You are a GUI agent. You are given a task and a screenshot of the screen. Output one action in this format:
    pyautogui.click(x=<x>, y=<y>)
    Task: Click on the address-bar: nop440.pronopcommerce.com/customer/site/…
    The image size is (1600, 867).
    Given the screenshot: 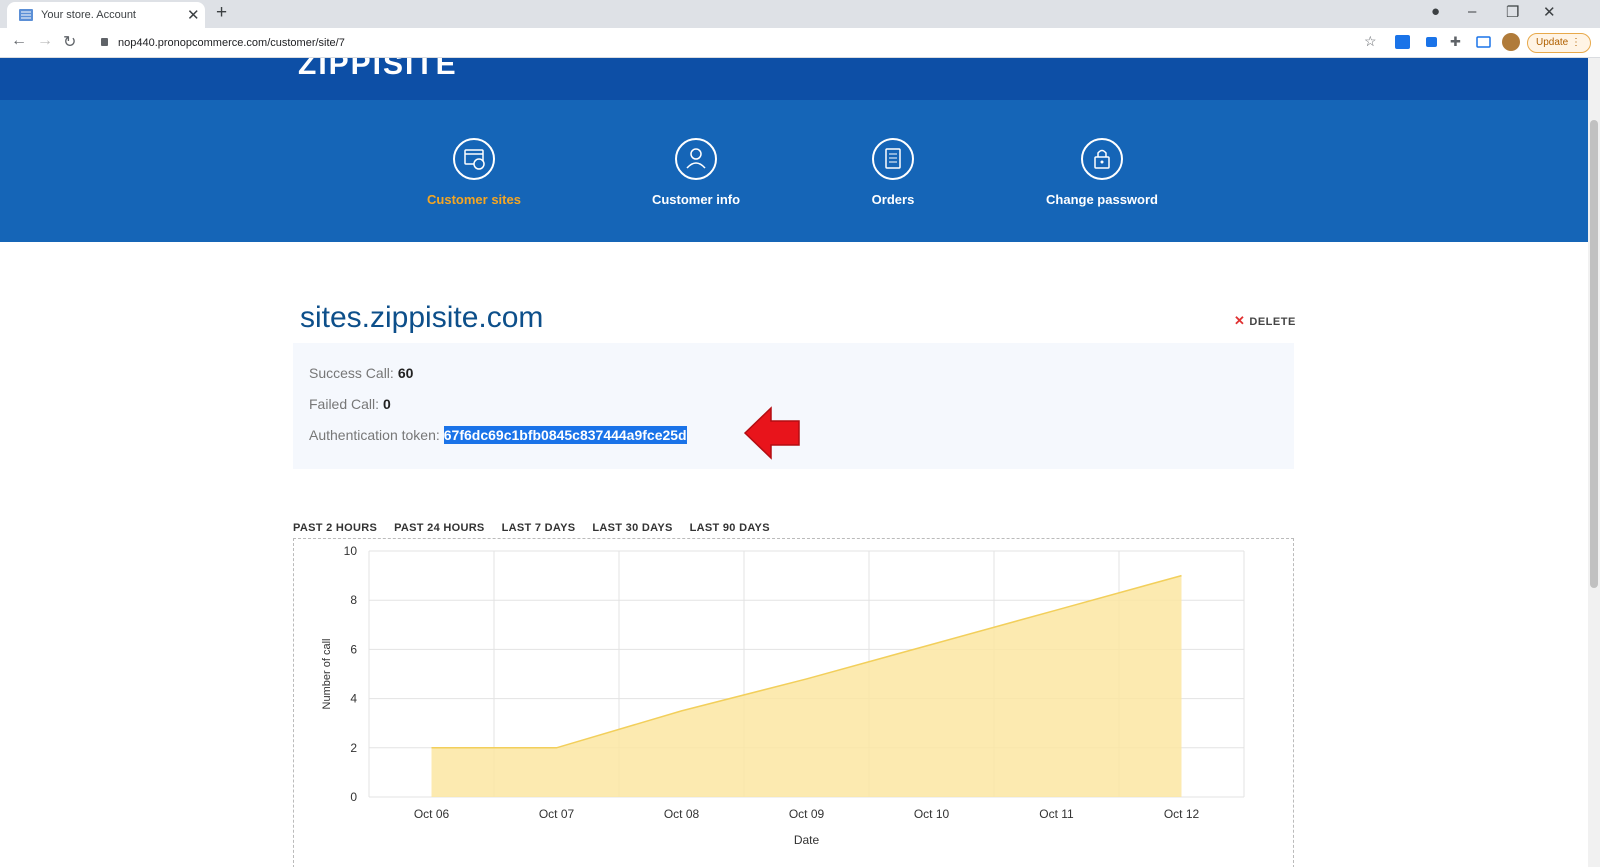 What is the action you would take?
    pyautogui.click(x=231, y=43)
    